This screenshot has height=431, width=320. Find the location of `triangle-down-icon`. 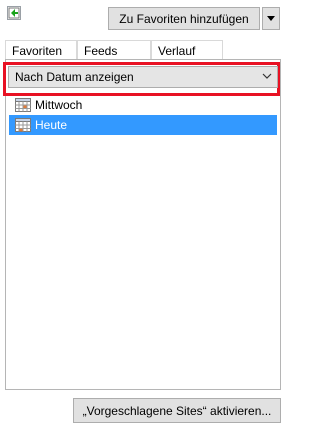

triangle-down-icon is located at coordinates (271, 18).